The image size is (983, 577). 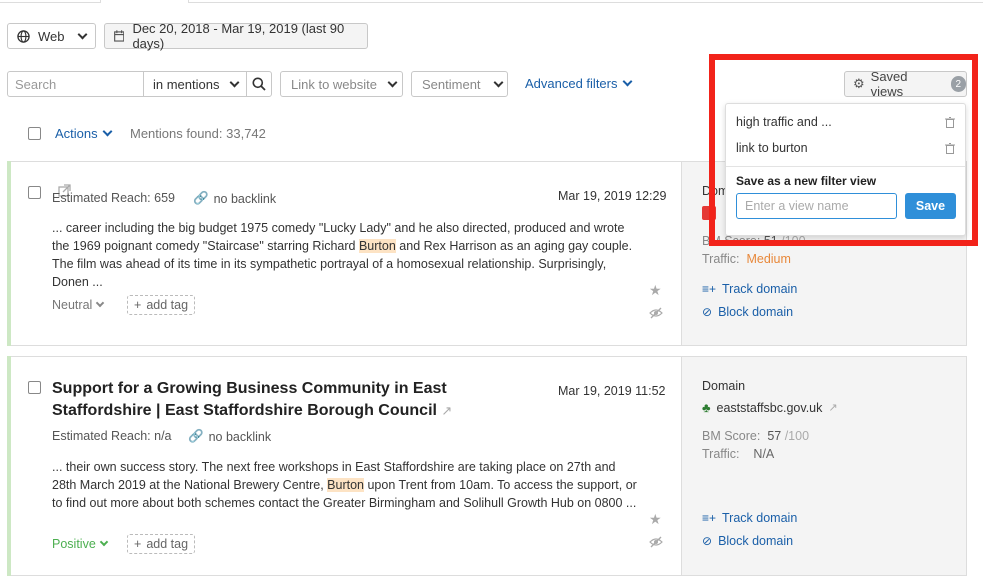 What do you see at coordinates (74, 544) in the screenshot?
I see `sentiment-value: Positive` at bounding box center [74, 544].